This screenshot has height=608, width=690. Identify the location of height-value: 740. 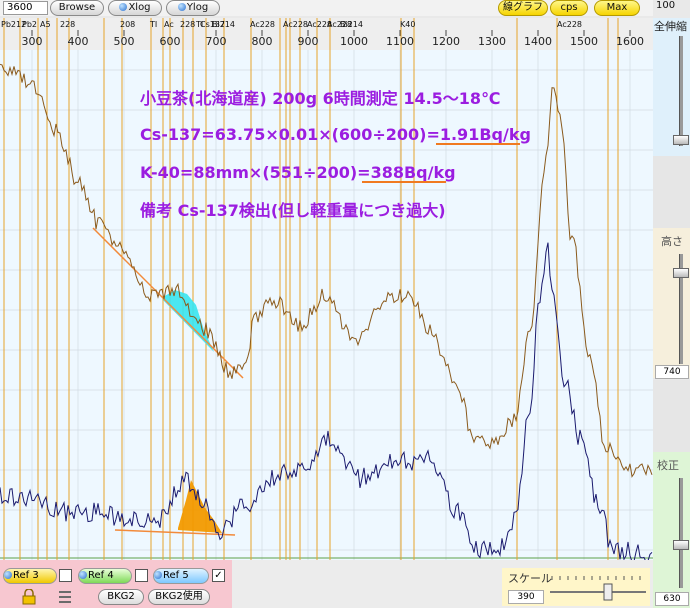
(672, 372).